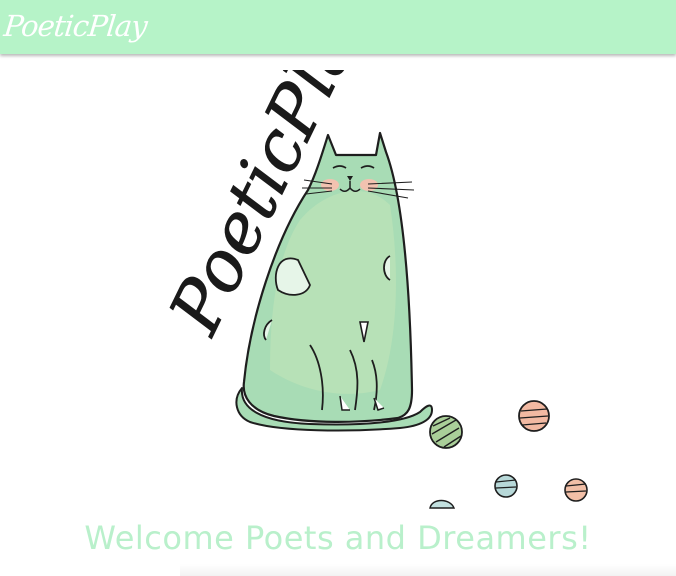  Describe the element at coordinates (338, 538) in the screenshot. I see `welcome-heading: Welcome Poets and Dreamers!` at that location.